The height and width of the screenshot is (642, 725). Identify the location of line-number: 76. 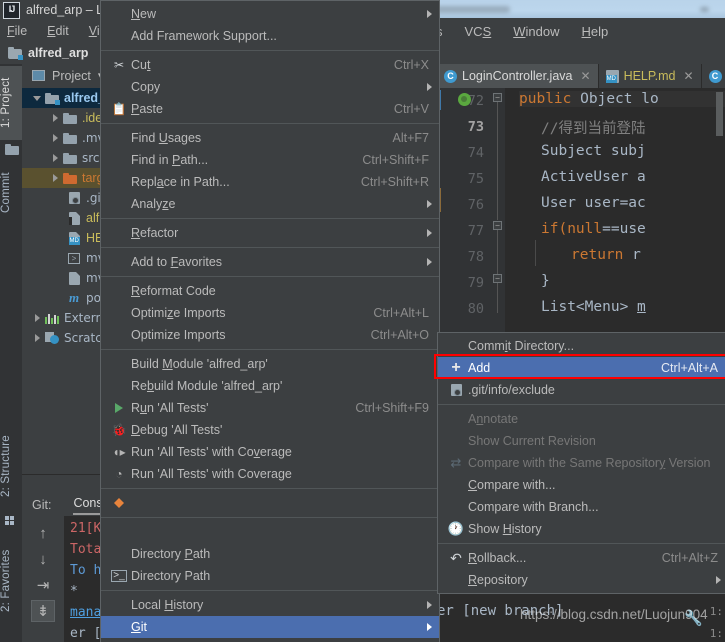
(475, 205).